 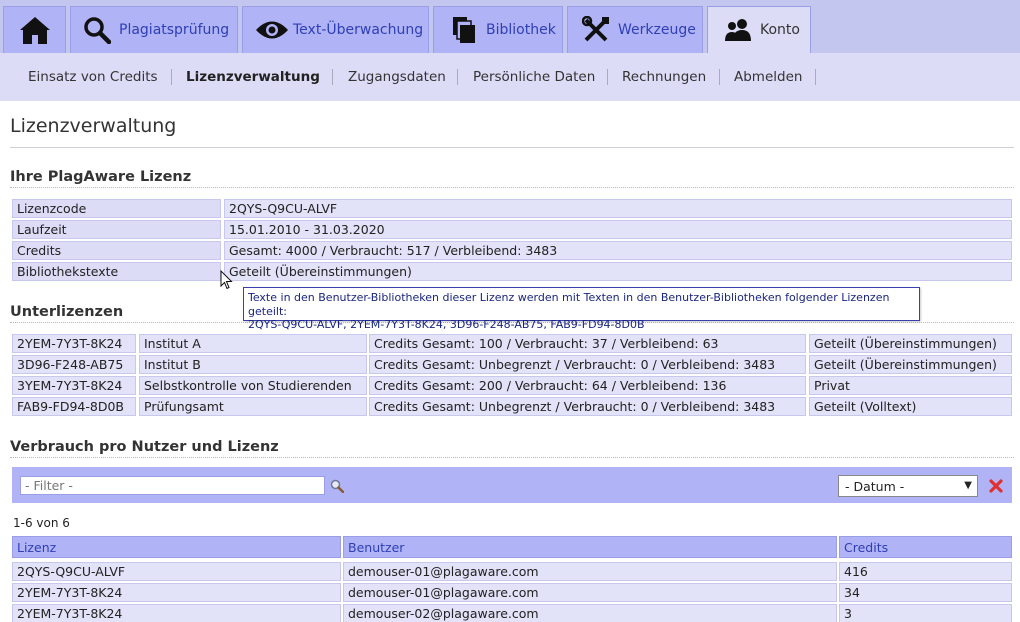 I want to click on subnav-lizenzverwaltung: Lizenzverwaltung, so click(x=253, y=77).